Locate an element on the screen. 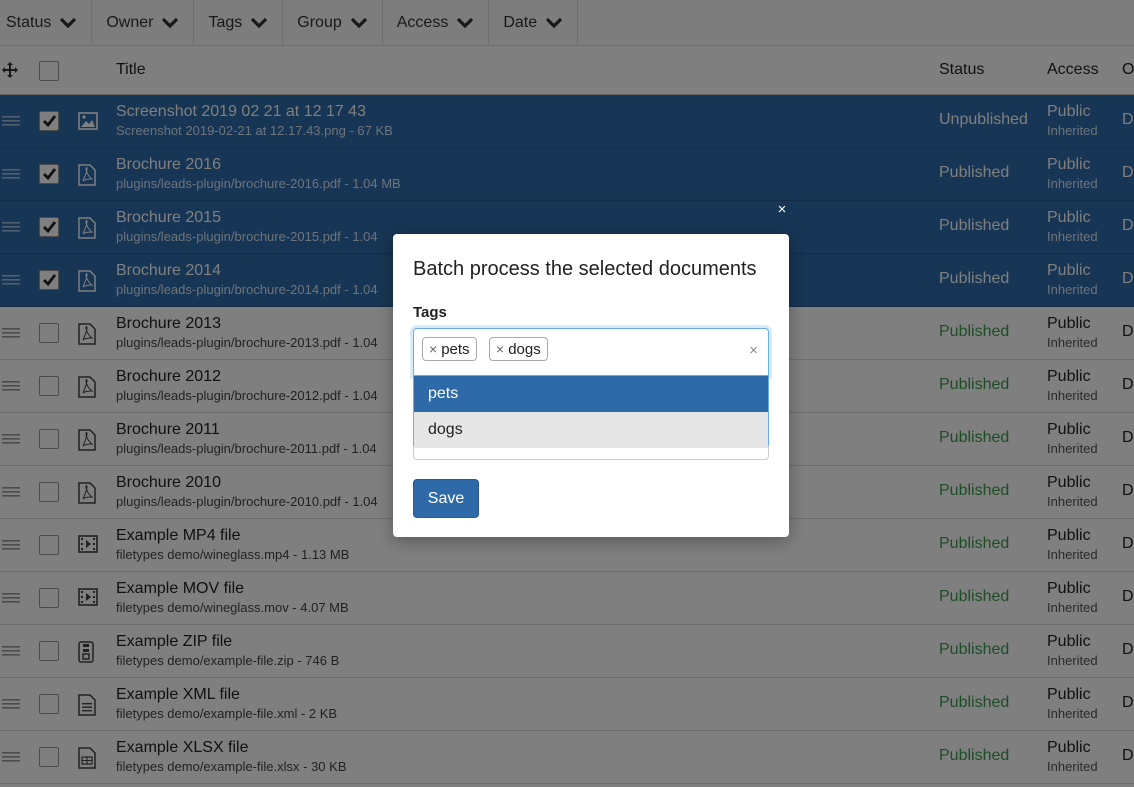 The height and width of the screenshot is (787, 1134). tag-chip-dogs: × dogs is located at coordinates (518, 349).